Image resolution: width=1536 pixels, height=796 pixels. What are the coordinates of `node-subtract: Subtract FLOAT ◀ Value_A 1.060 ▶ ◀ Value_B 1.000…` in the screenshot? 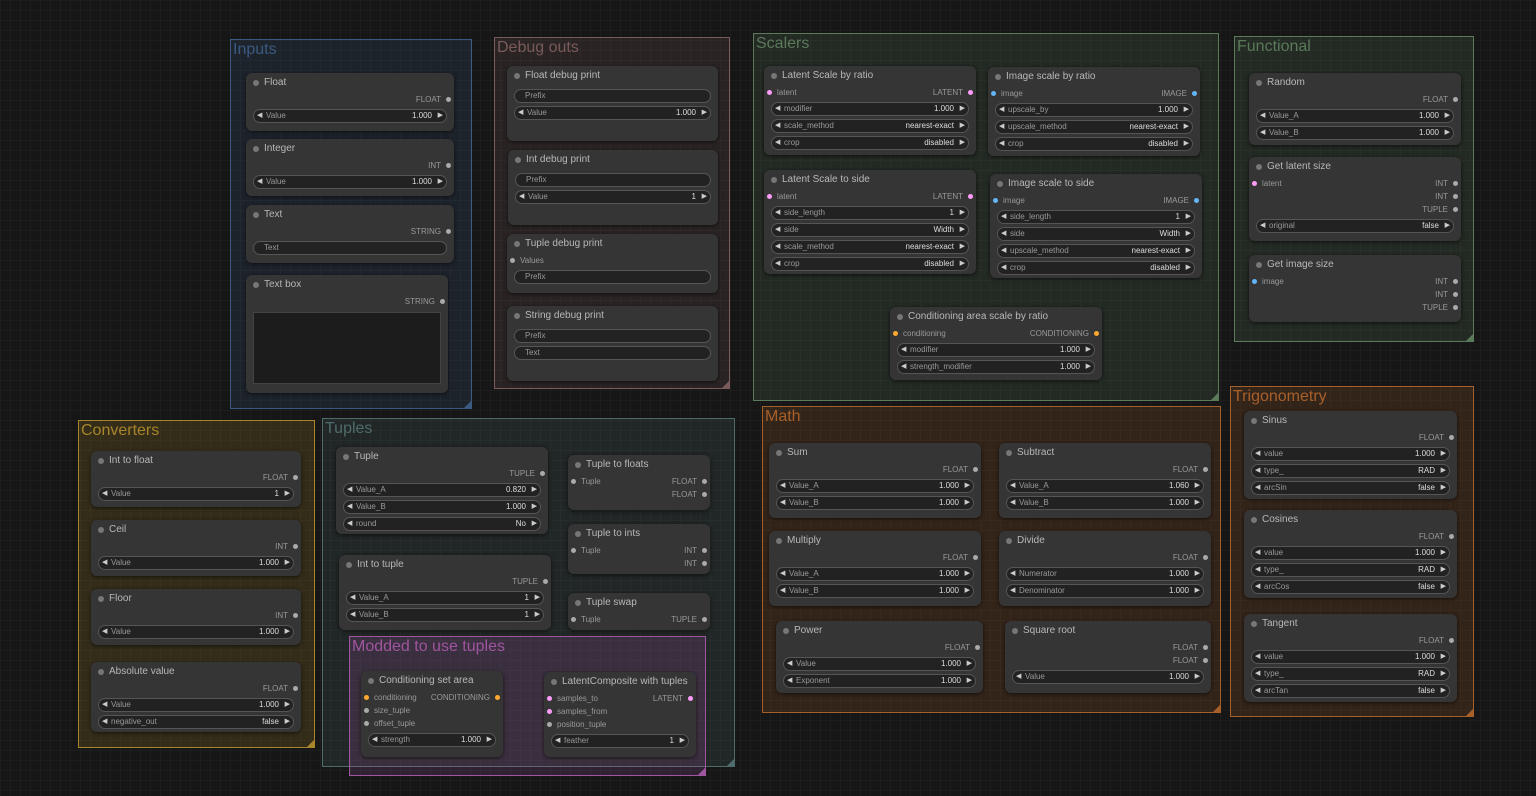 It's located at (1105, 480).